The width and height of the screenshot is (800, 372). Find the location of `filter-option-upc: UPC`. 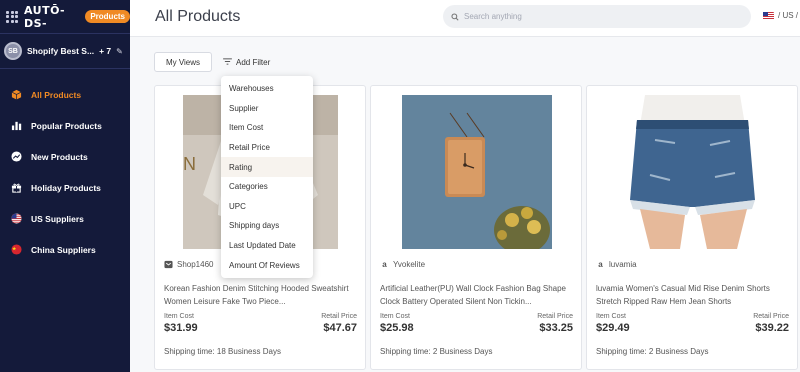

filter-option-upc: UPC is located at coordinates (267, 207).